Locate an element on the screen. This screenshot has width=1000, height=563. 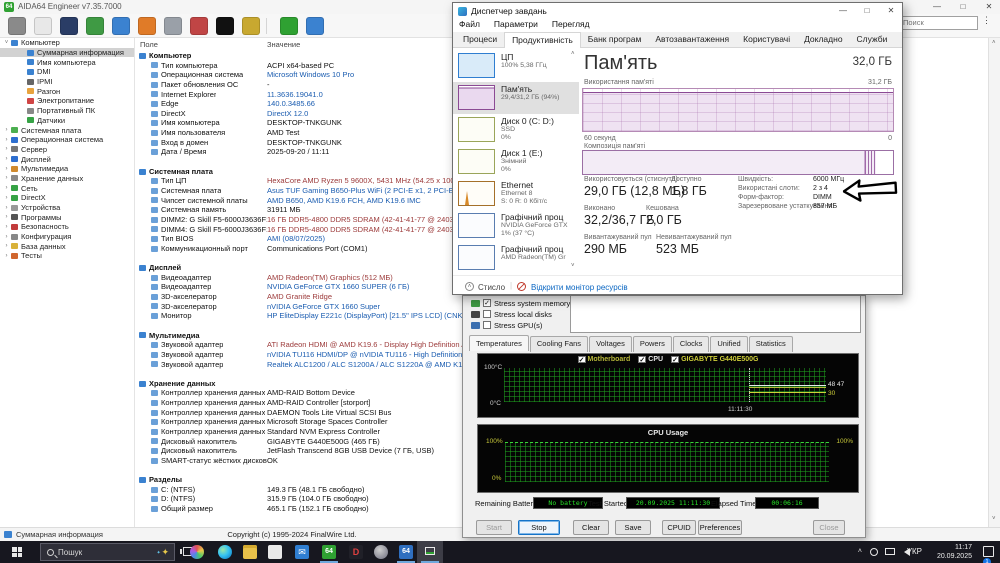
clear-button: Clear is located at coordinates (591, 527).